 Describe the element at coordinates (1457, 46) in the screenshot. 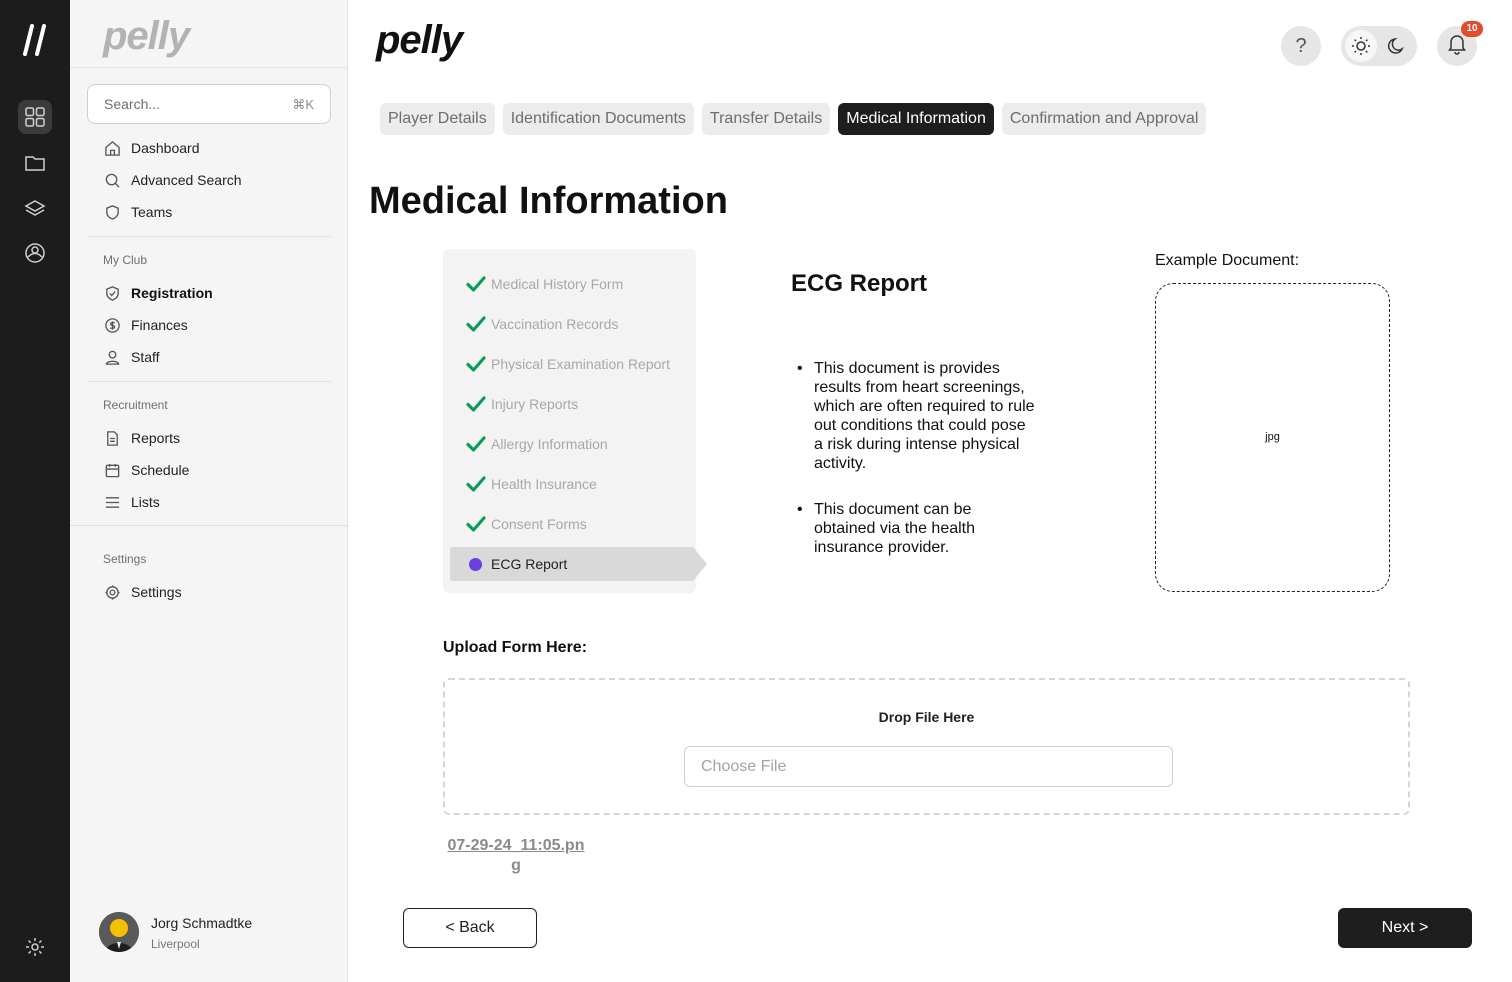

I see `bell-icon` at that location.